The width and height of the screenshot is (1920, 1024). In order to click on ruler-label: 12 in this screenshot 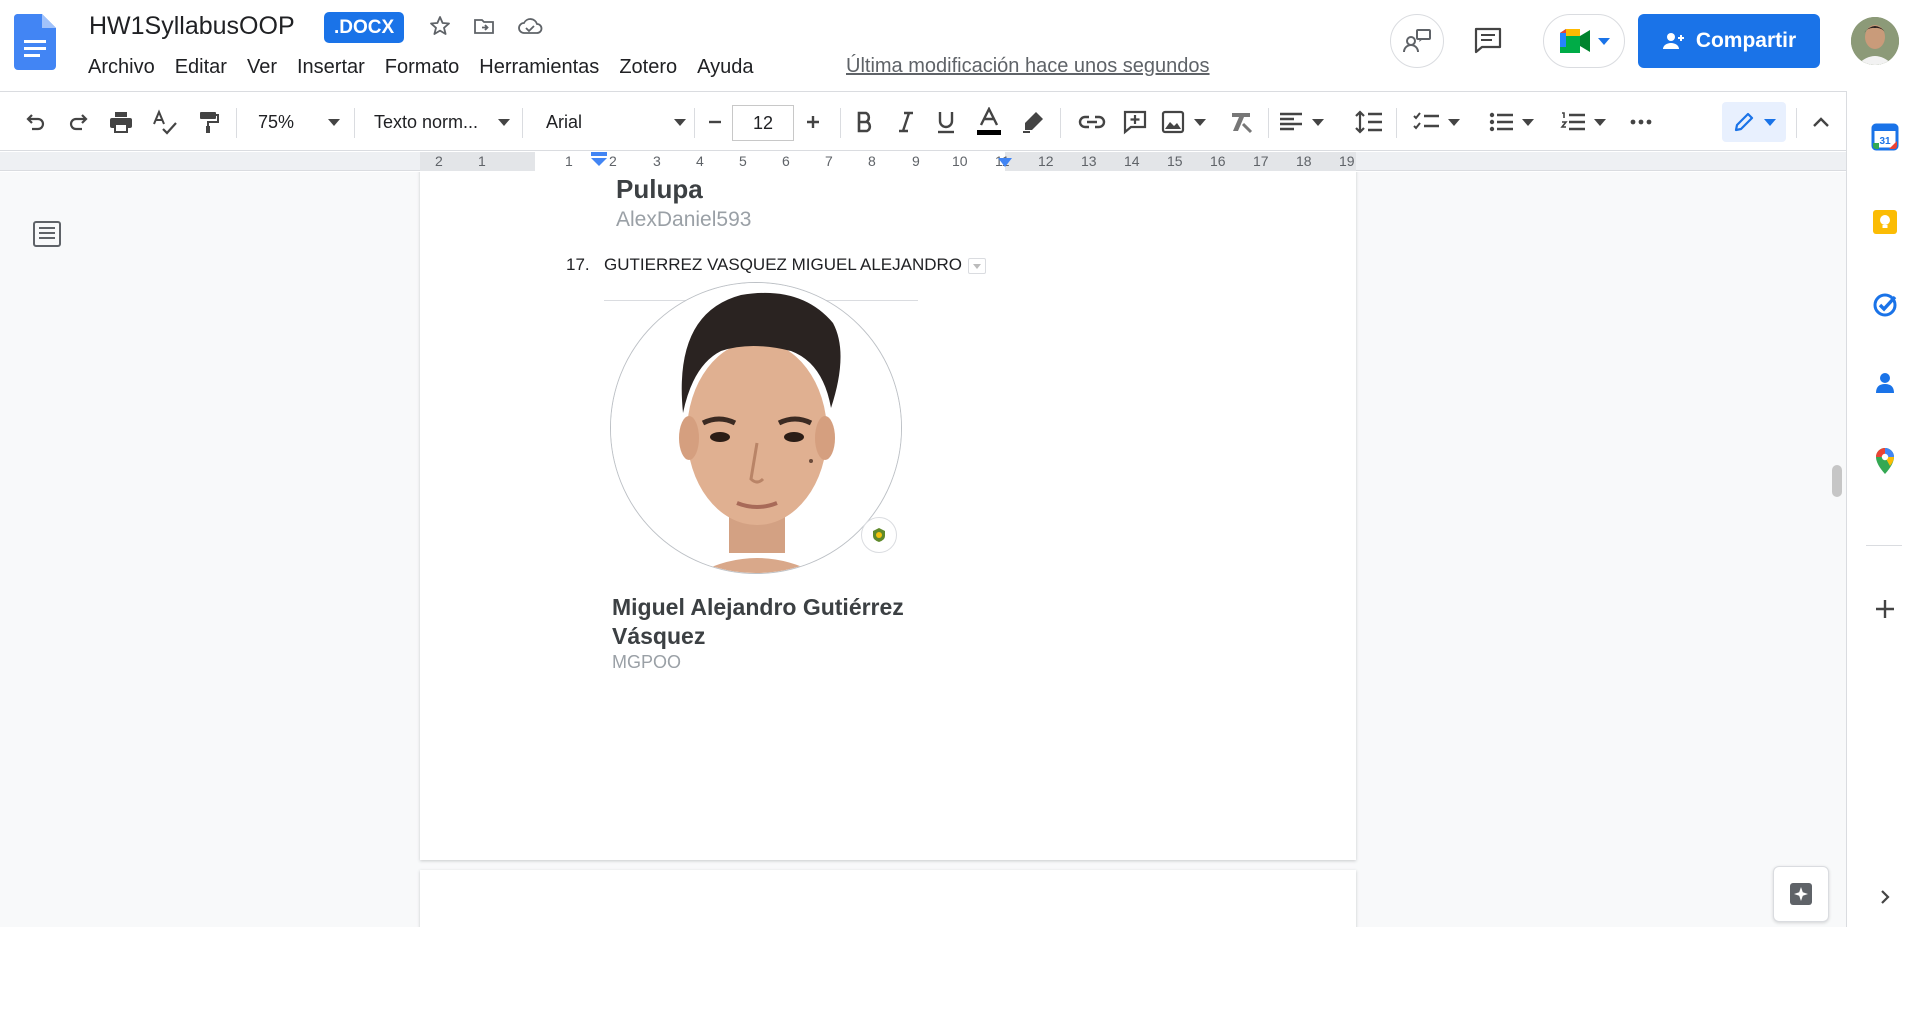, I will do `click(1046, 161)`.